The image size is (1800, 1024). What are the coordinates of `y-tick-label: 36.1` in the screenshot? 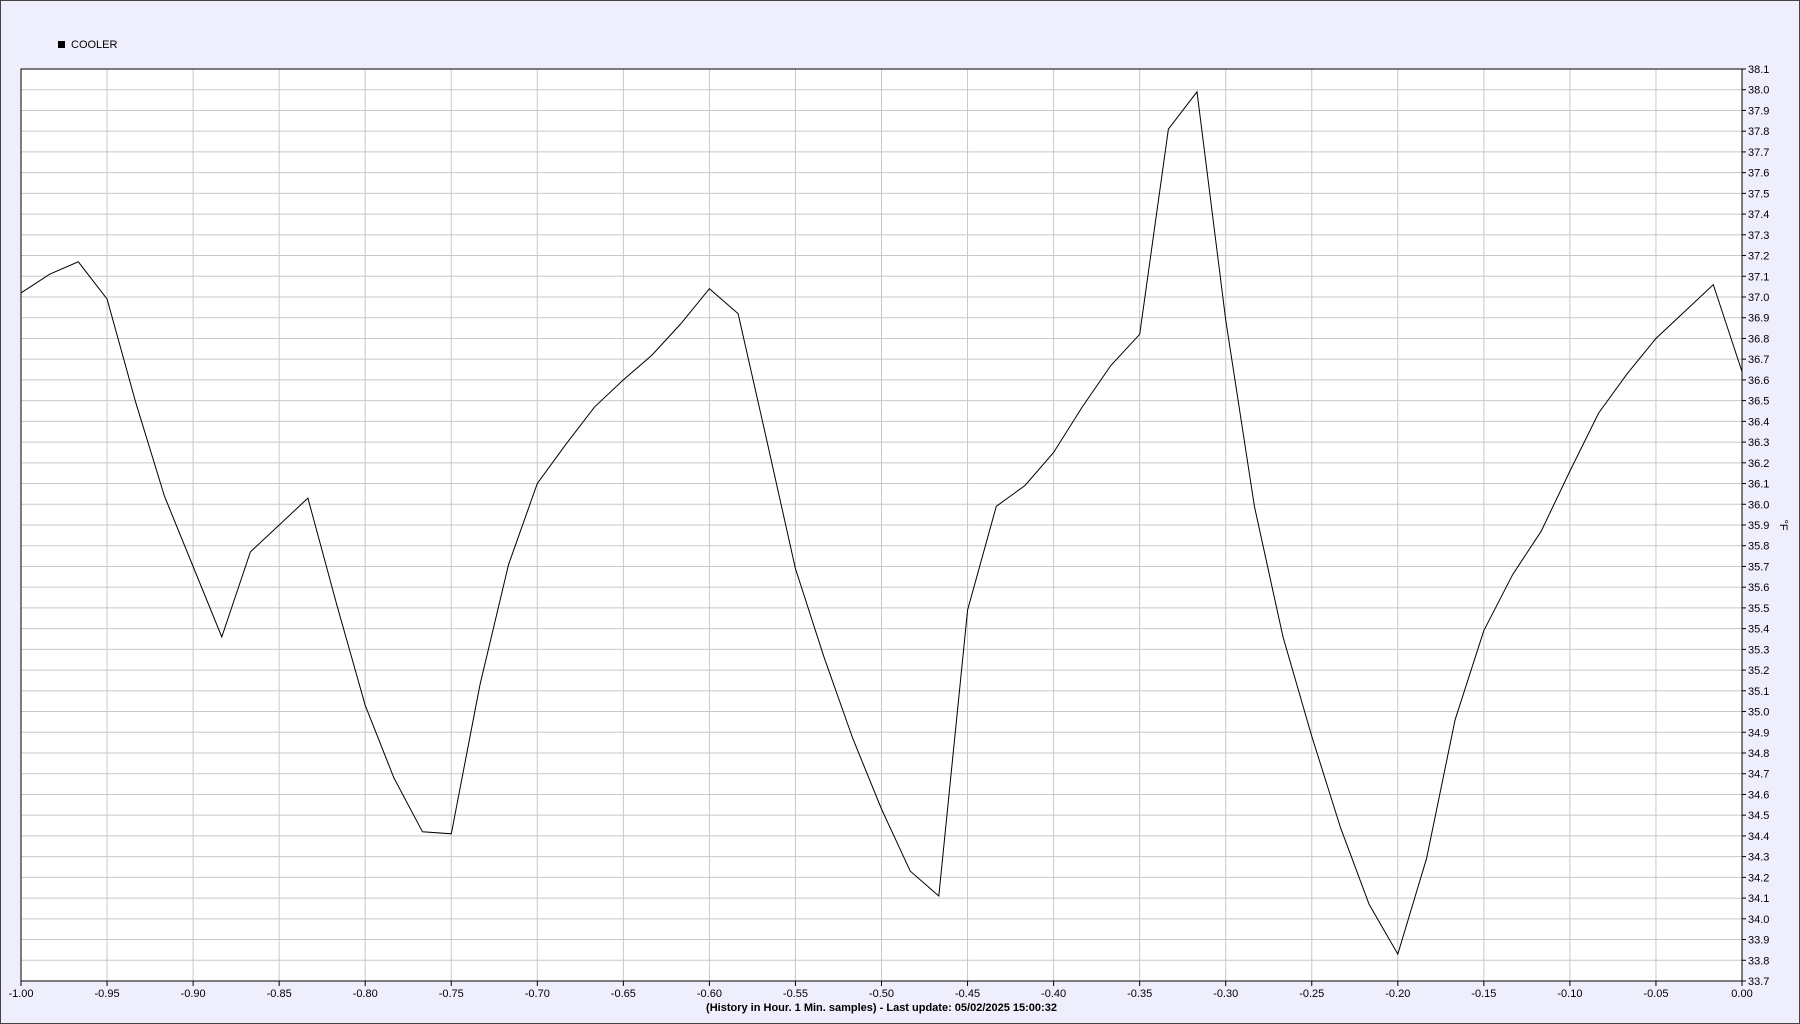 It's located at (1758, 485).